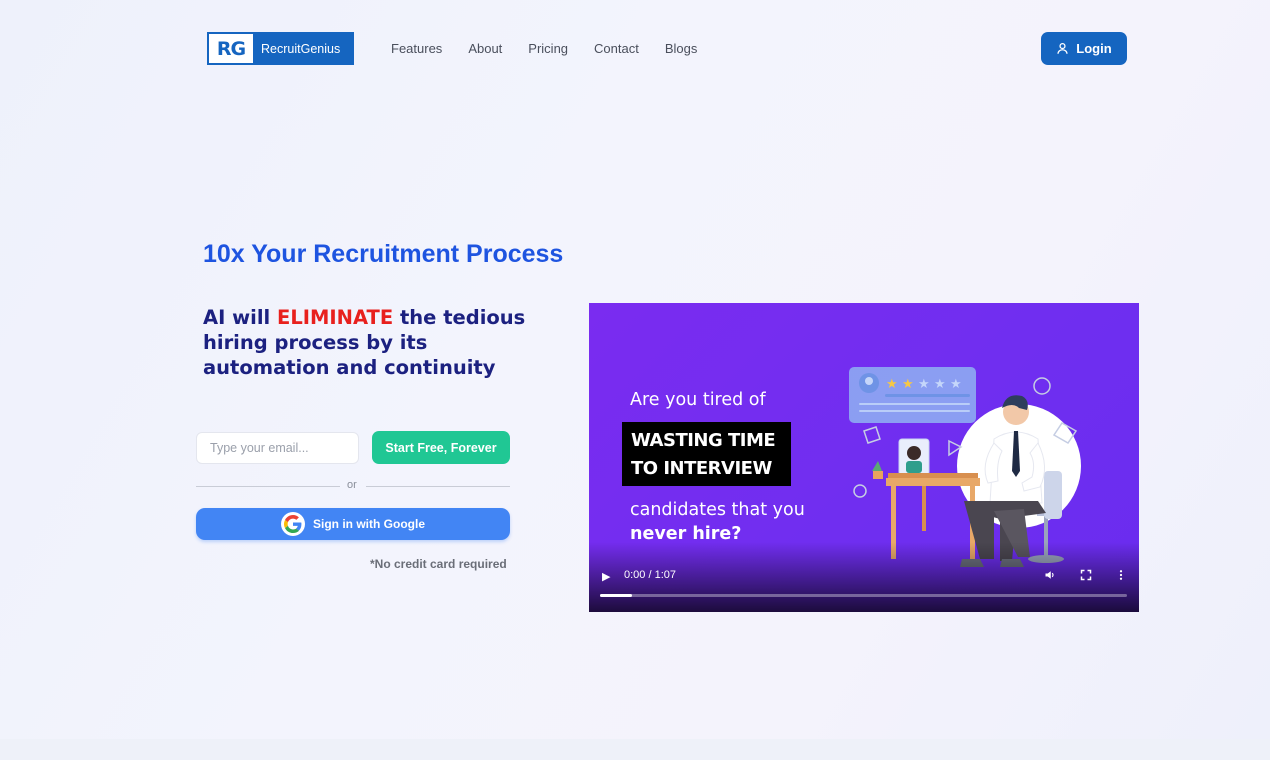 The width and height of the screenshot is (1270, 760). What do you see at coordinates (635, 749) in the screenshot?
I see `page-bottom-strip` at bounding box center [635, 749].